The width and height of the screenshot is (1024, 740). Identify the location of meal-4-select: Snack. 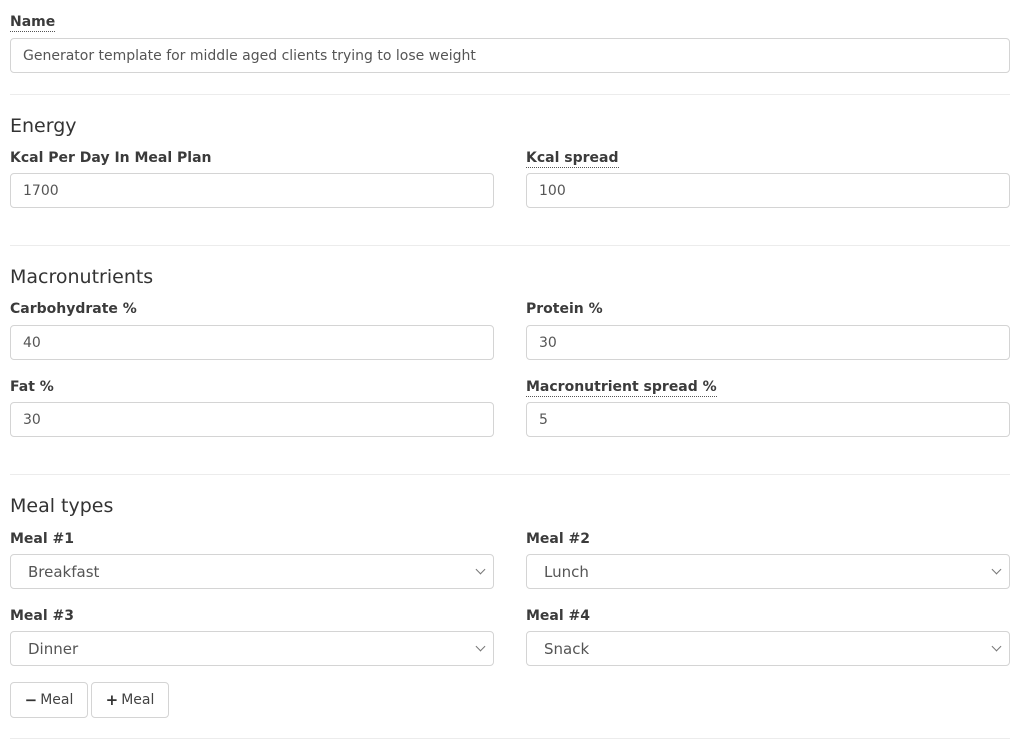
(768, 648).